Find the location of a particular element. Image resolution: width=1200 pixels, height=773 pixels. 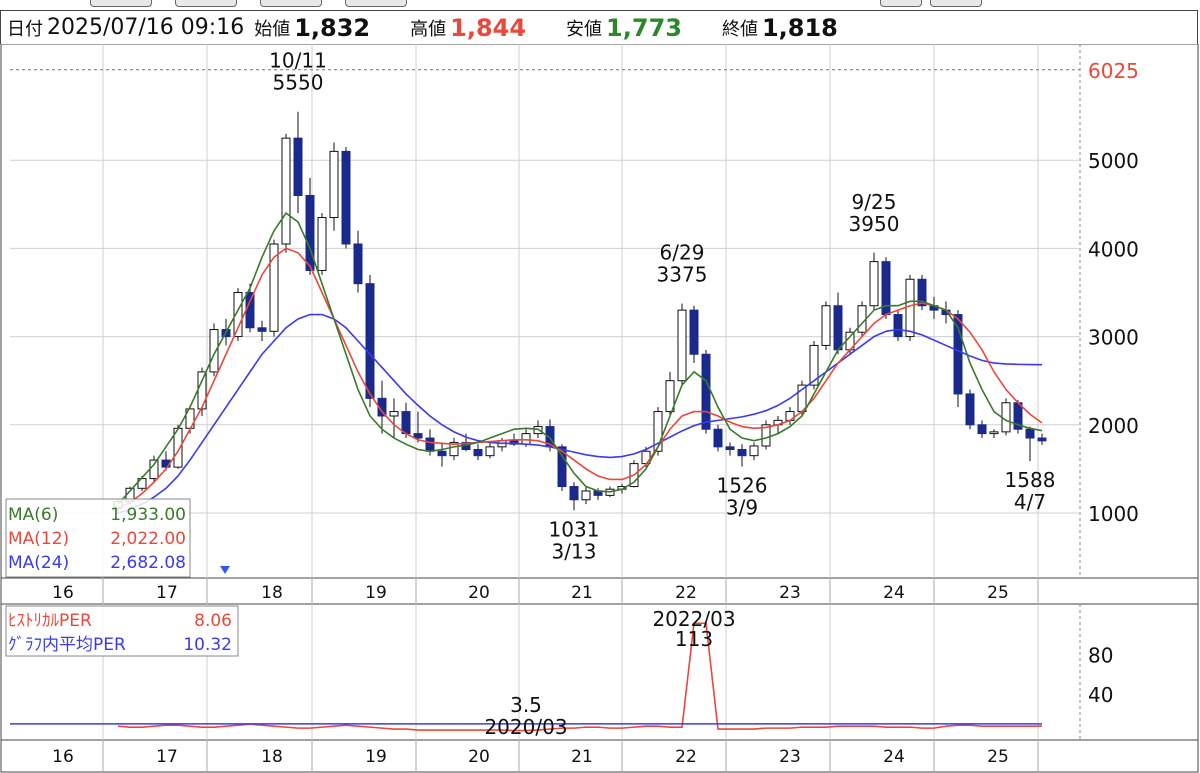

ma-legend-label: MA(12) is located at coordinates (38, 539).